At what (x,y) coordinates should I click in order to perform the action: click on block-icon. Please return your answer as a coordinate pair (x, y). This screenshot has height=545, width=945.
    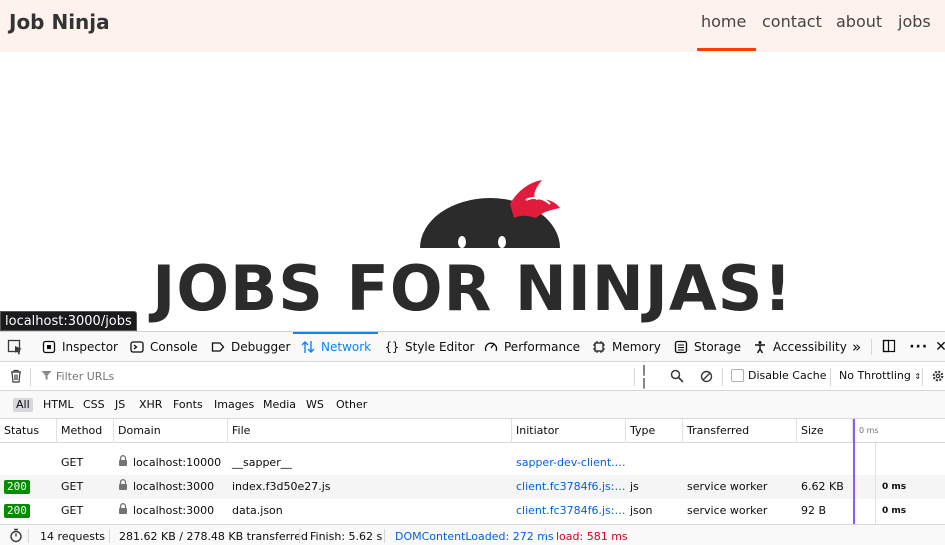
    Looking at the image, I should click on (706, 376).